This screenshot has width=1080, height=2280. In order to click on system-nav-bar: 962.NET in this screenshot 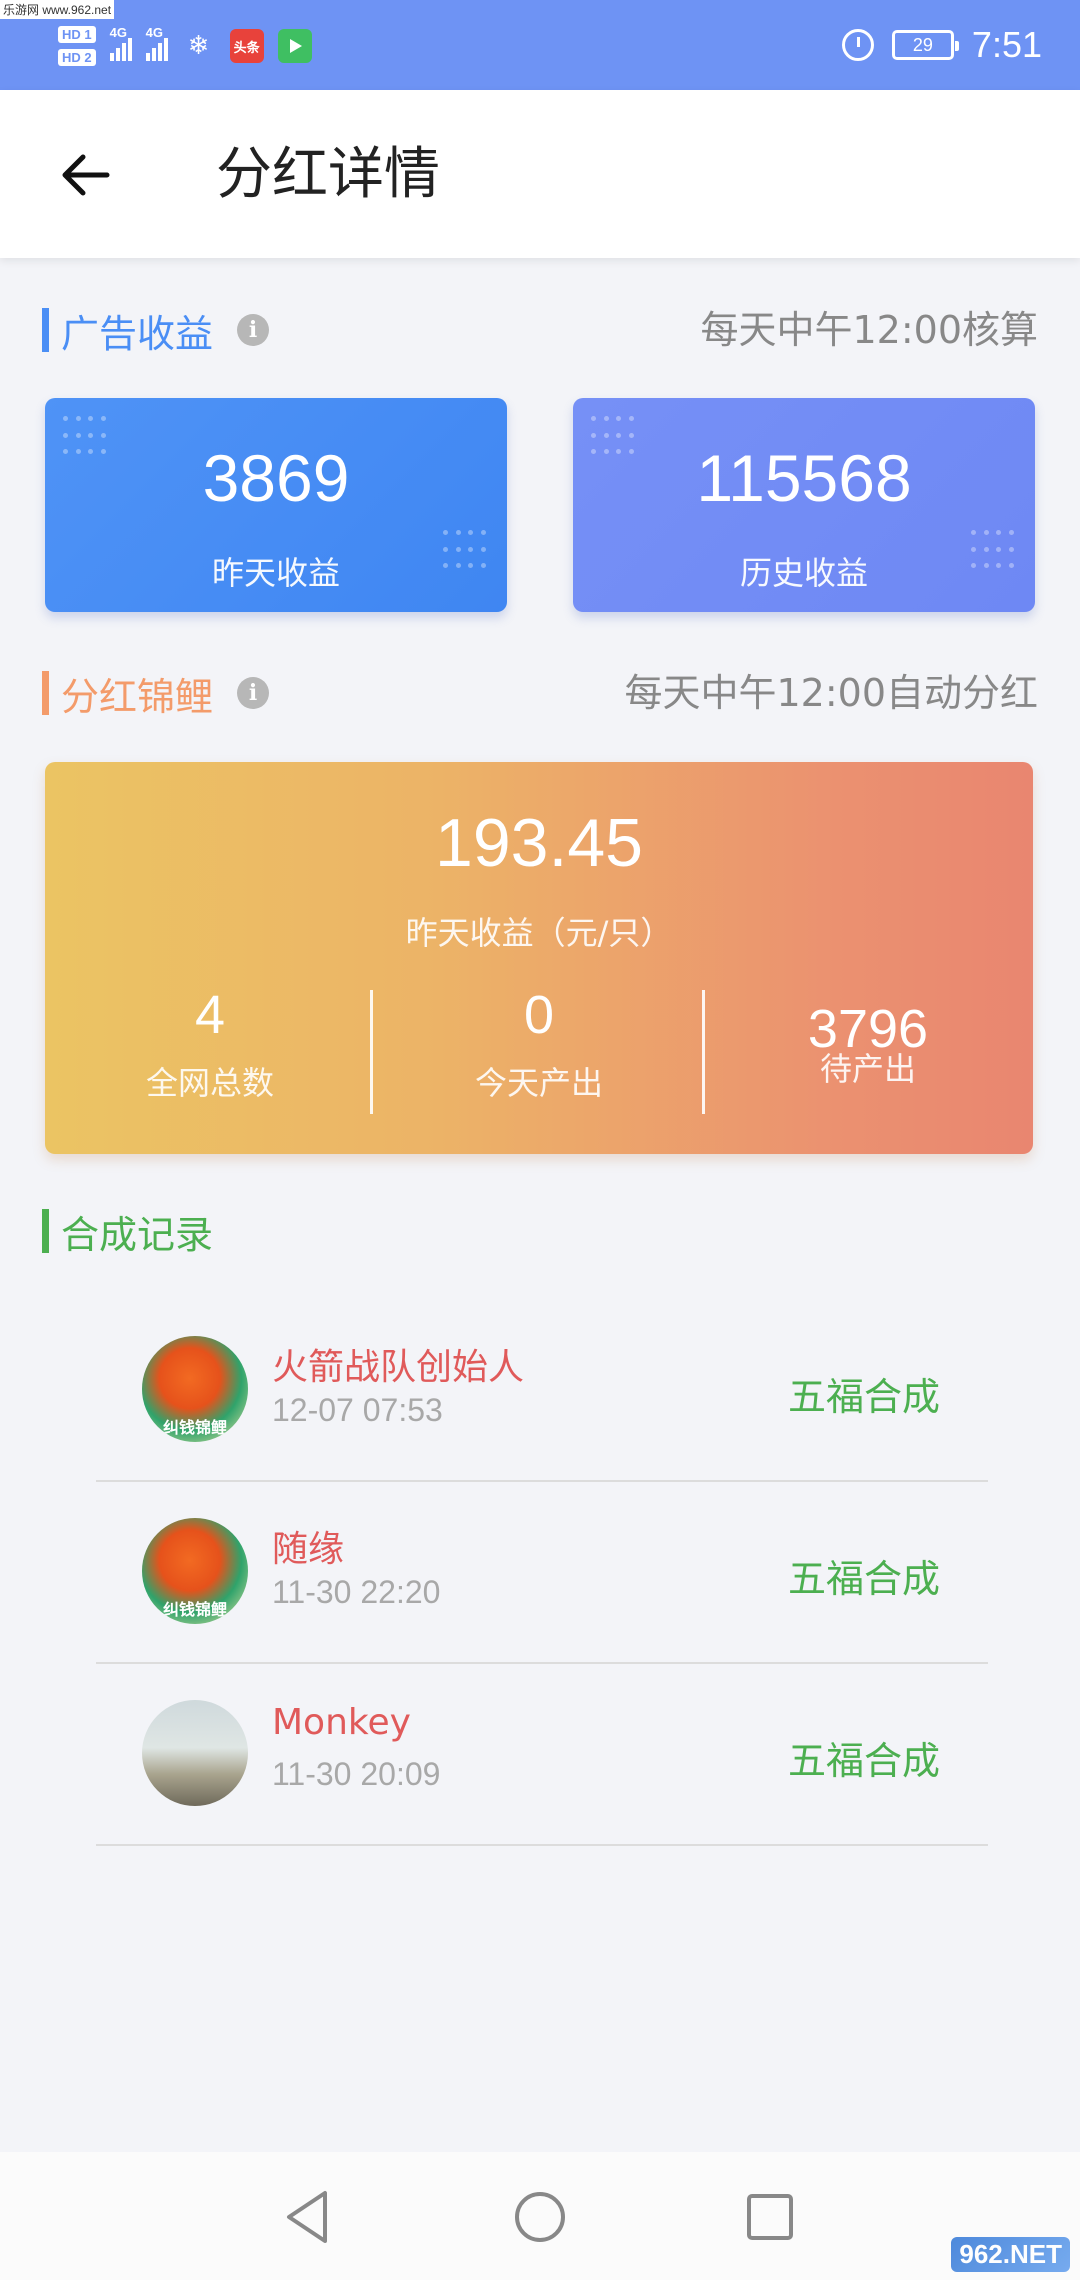, I will do `click(540, 2216)`.